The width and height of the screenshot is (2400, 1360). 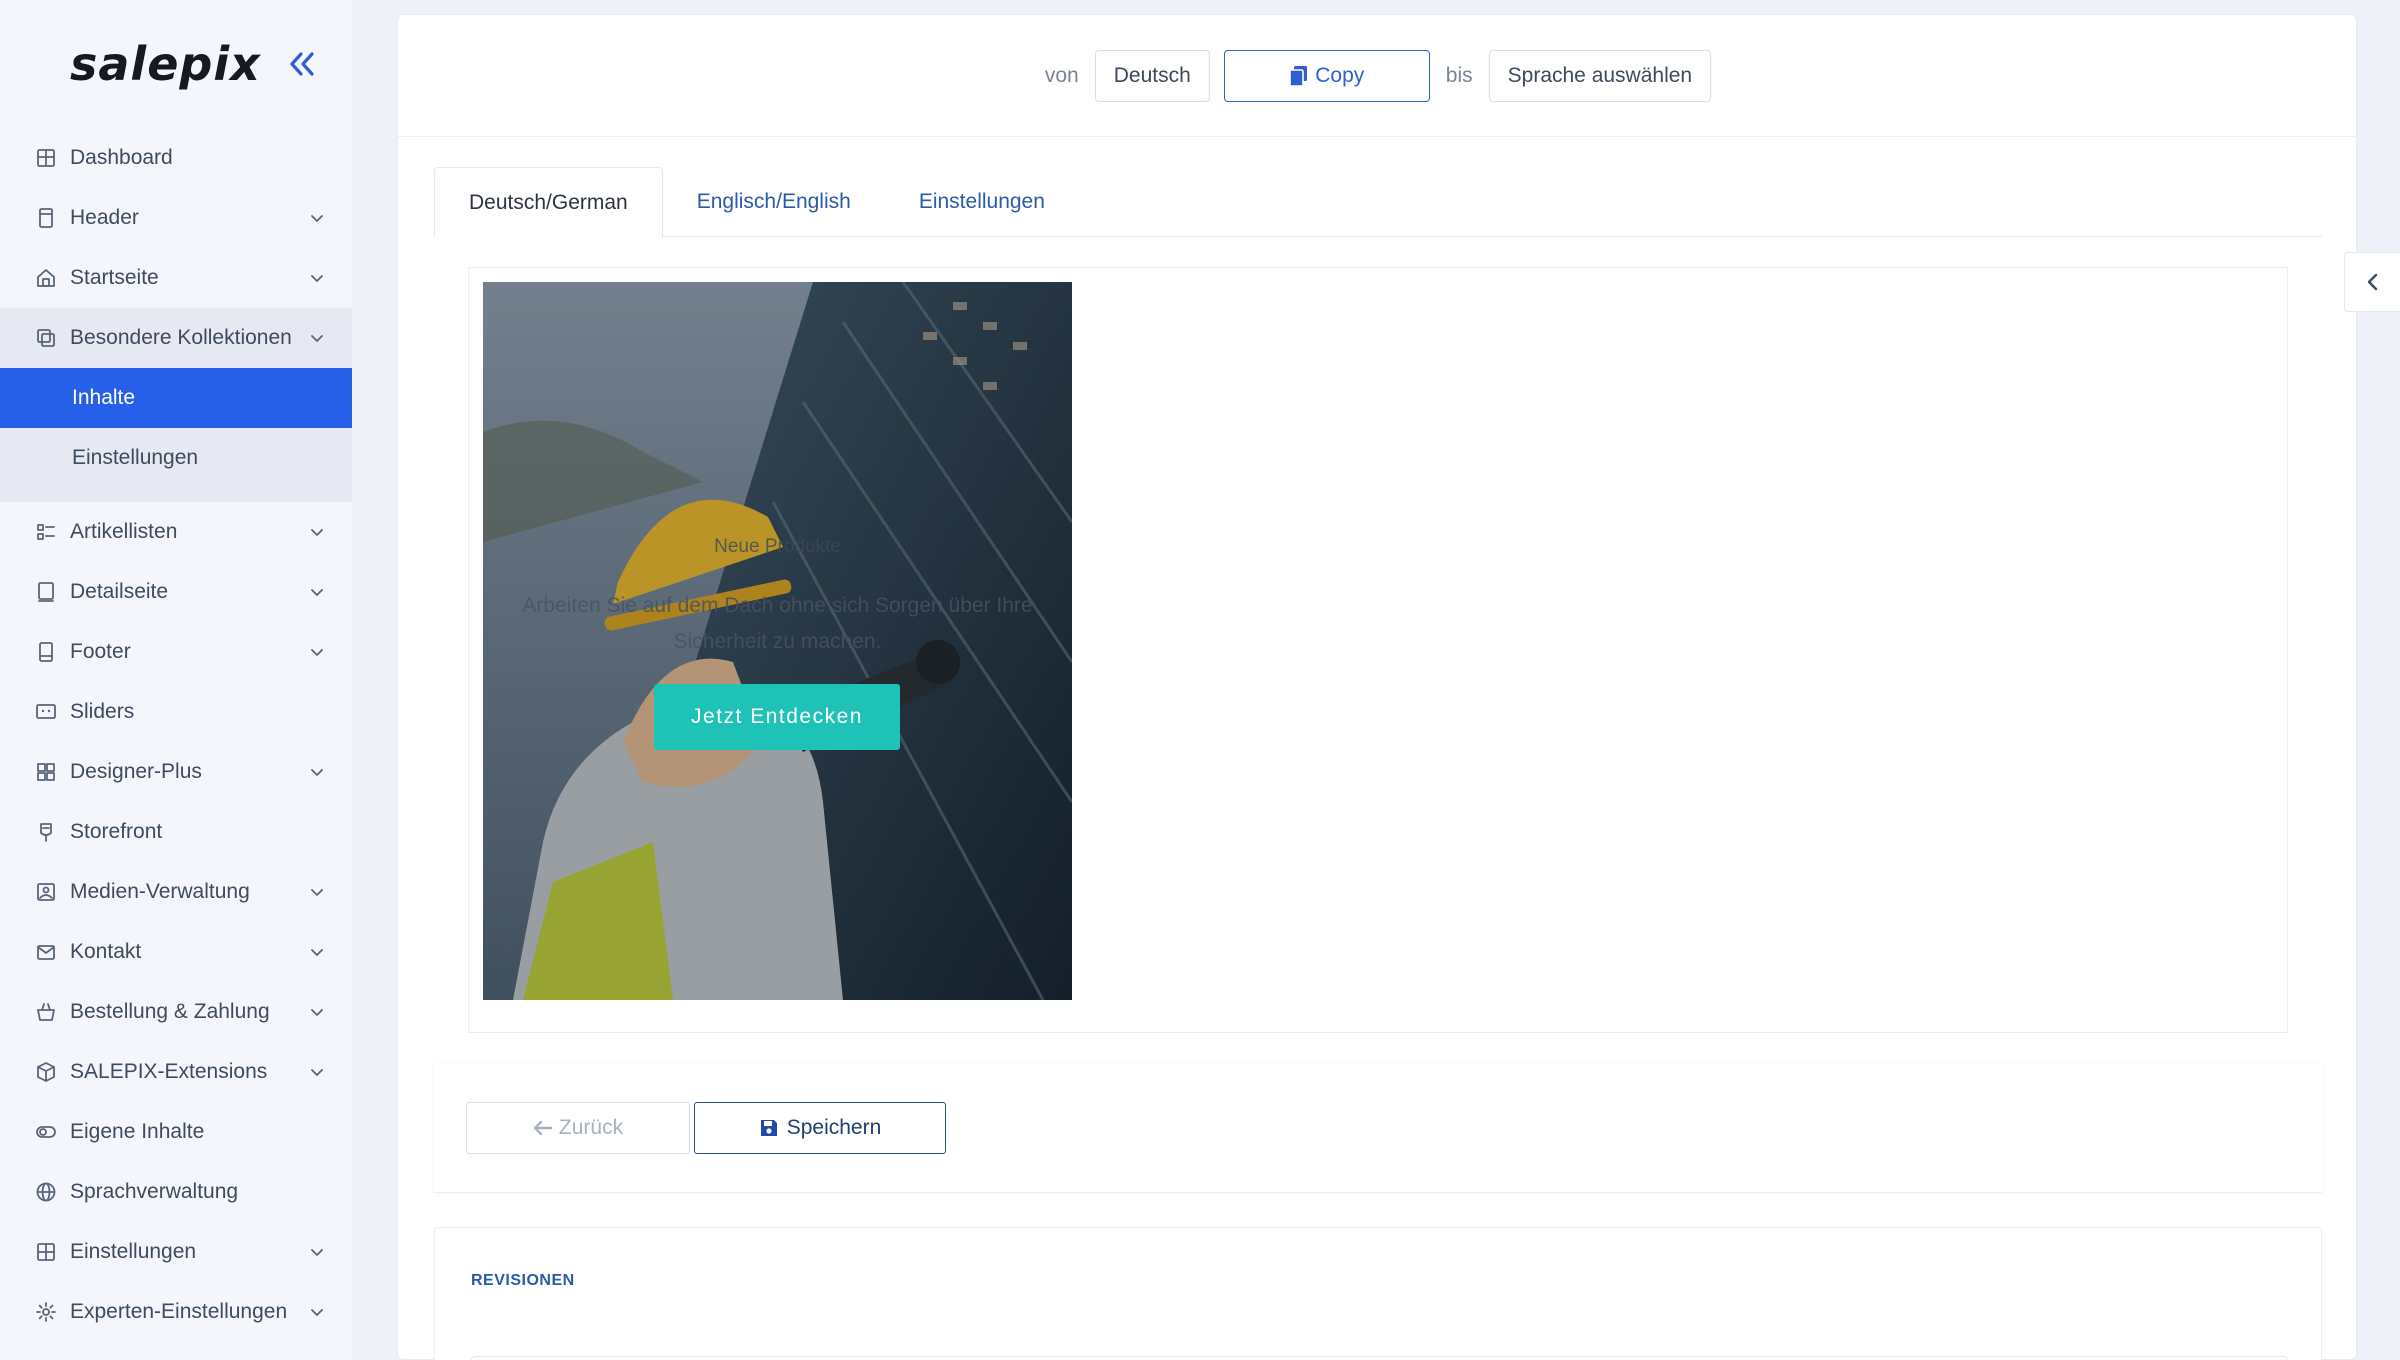 I want to click on revisions-title: REVISIONEN, so click(x=523, y=1280).